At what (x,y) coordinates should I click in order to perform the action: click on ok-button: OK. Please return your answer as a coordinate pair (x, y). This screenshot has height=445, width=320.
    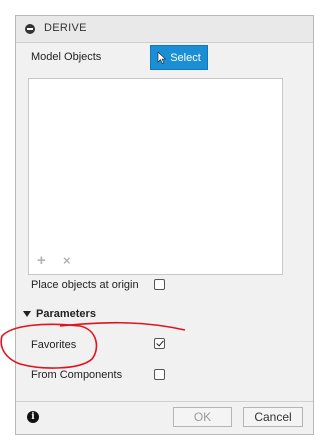
    Looking at the image, I should click on (202, 417).